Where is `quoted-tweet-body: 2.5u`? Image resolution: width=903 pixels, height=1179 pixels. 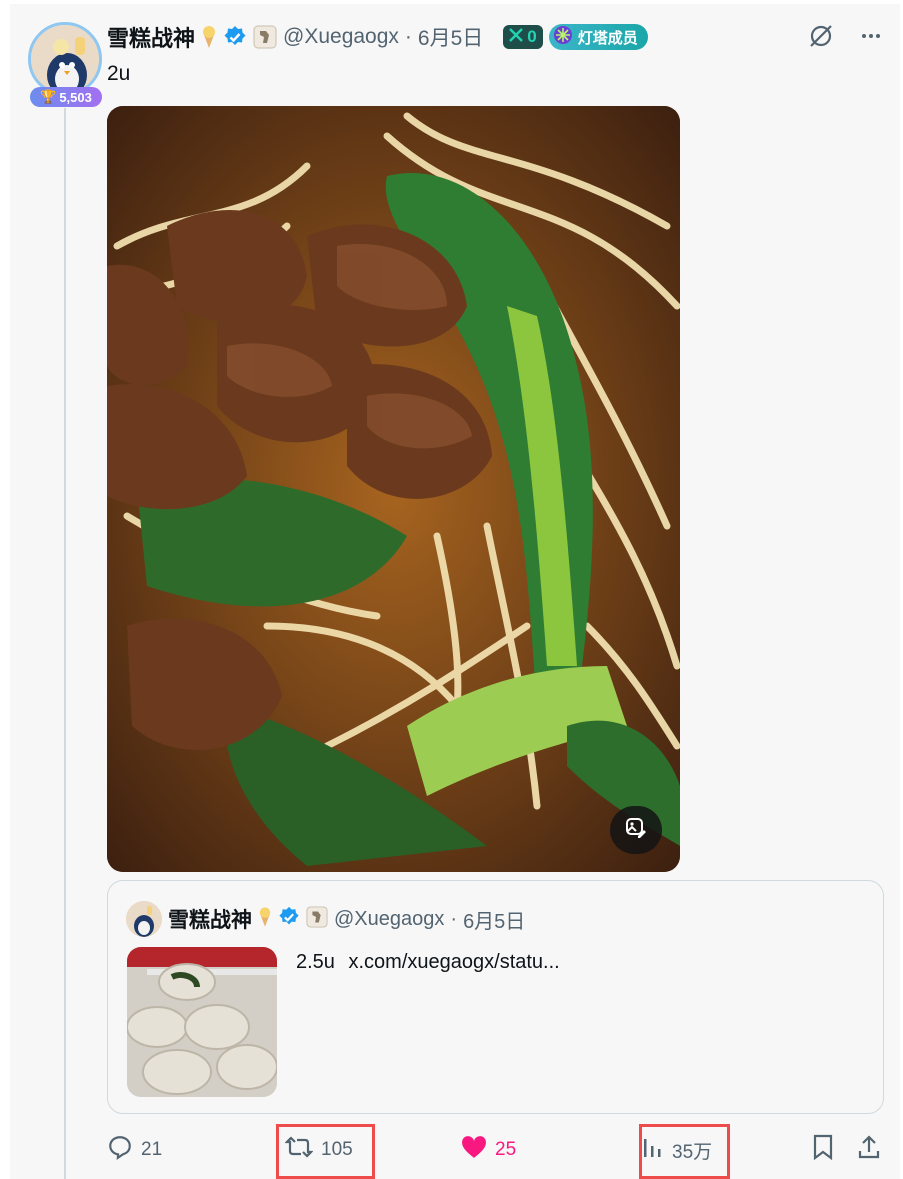 quoted-tweet-body: 2.5u is located at coordinates (315, 962).